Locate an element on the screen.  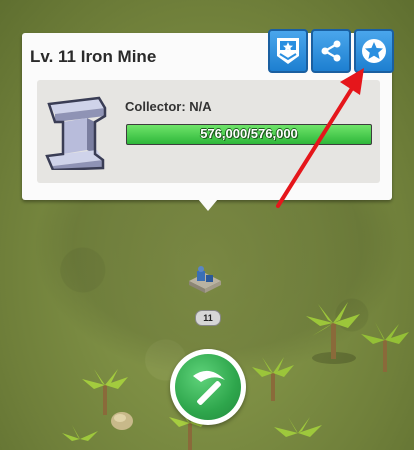
badge-star-icon is located at coordinates (288, 51).